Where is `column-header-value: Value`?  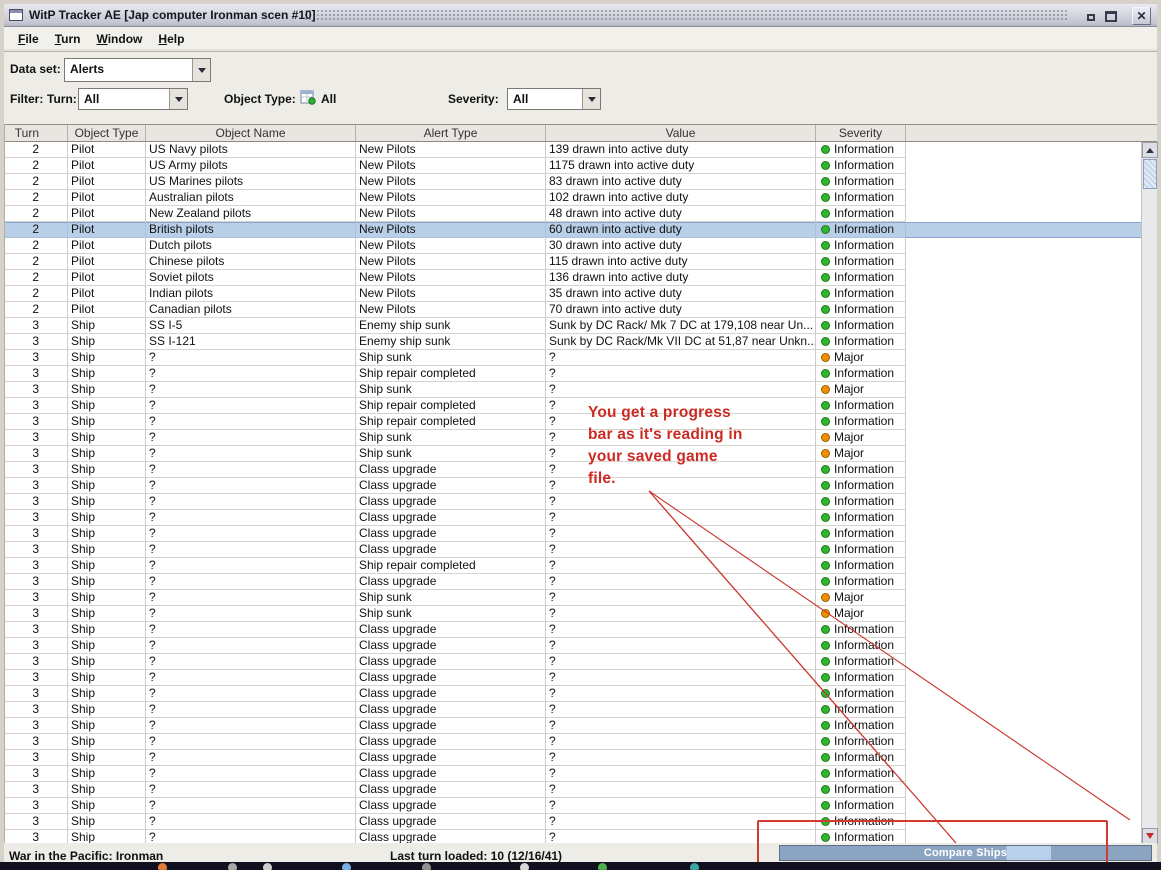 column-header-value: Value is located at coordinates (681, 133).